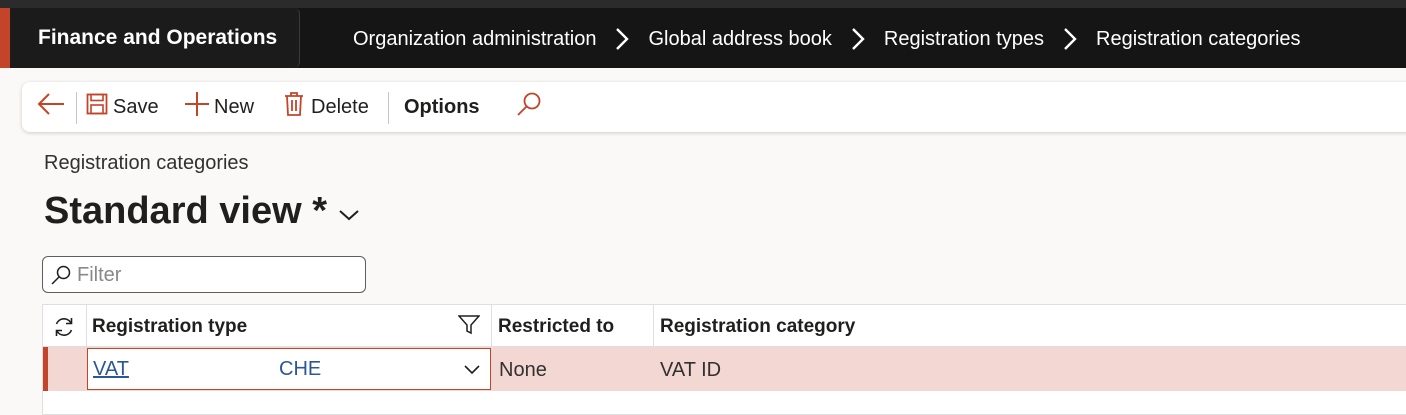 This screenshot has height=415, width=1406. What do you see at coordinates (300, 369) in the screenshot?
I see `registration-type-country: CHE` at bounding box center [300, 369].